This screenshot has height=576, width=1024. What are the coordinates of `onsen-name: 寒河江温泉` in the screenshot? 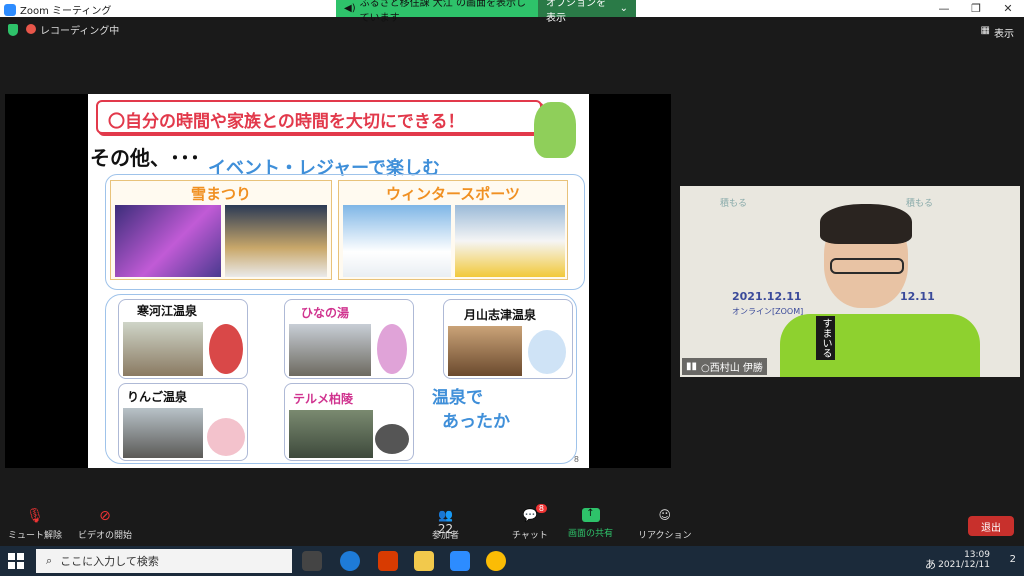 It's located at (167, 311).